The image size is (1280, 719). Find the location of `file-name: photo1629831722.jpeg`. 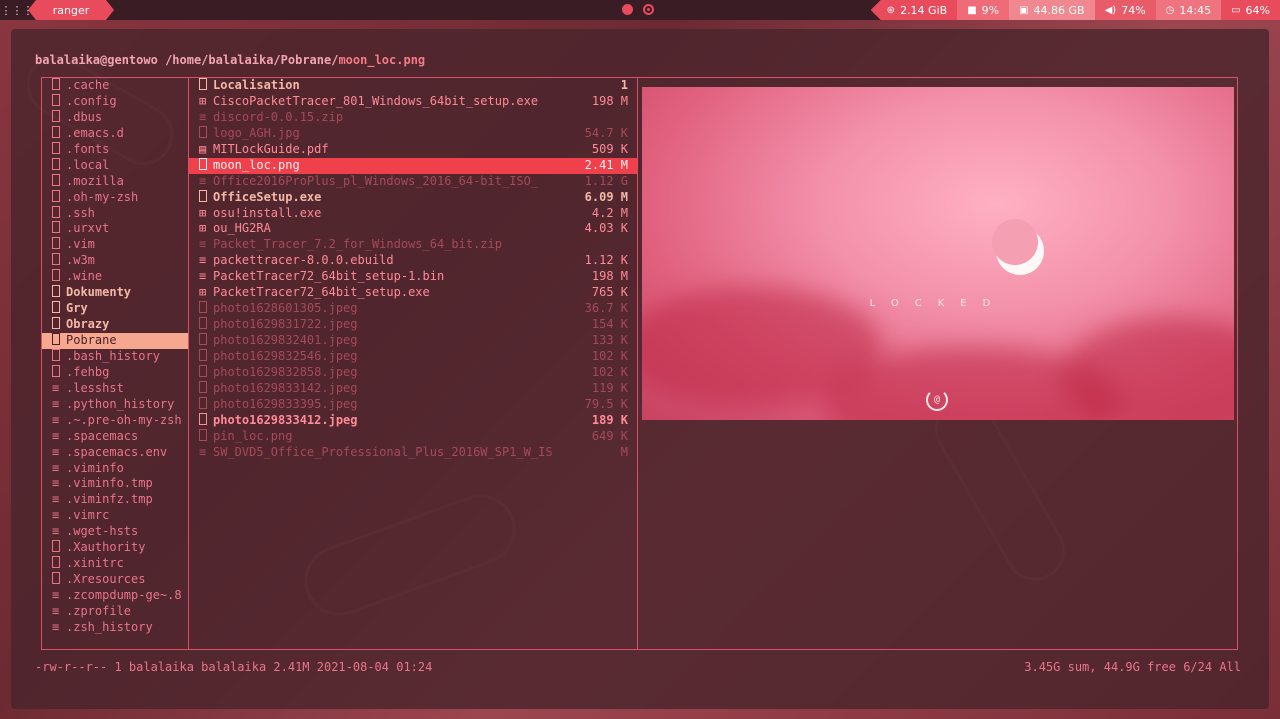

file-name: photo1629831722.jpeg is located at coordinates (285, 324).